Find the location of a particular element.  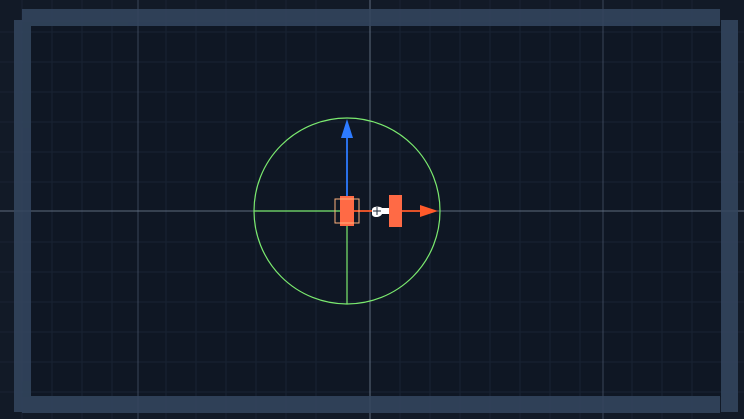

selected-object-handle is located at coordinates (347, 211).